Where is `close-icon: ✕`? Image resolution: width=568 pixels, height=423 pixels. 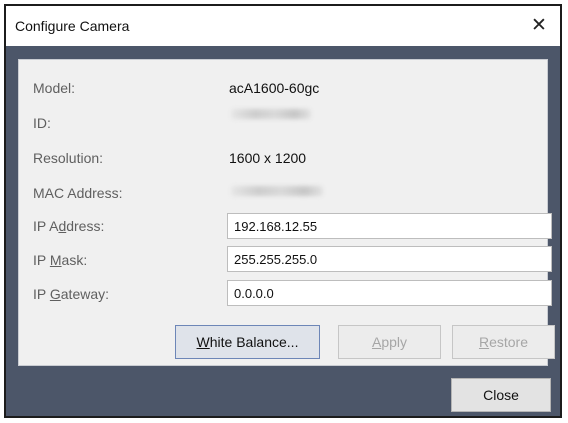
close-icon: ✕ is located at coordinates (539, 26).